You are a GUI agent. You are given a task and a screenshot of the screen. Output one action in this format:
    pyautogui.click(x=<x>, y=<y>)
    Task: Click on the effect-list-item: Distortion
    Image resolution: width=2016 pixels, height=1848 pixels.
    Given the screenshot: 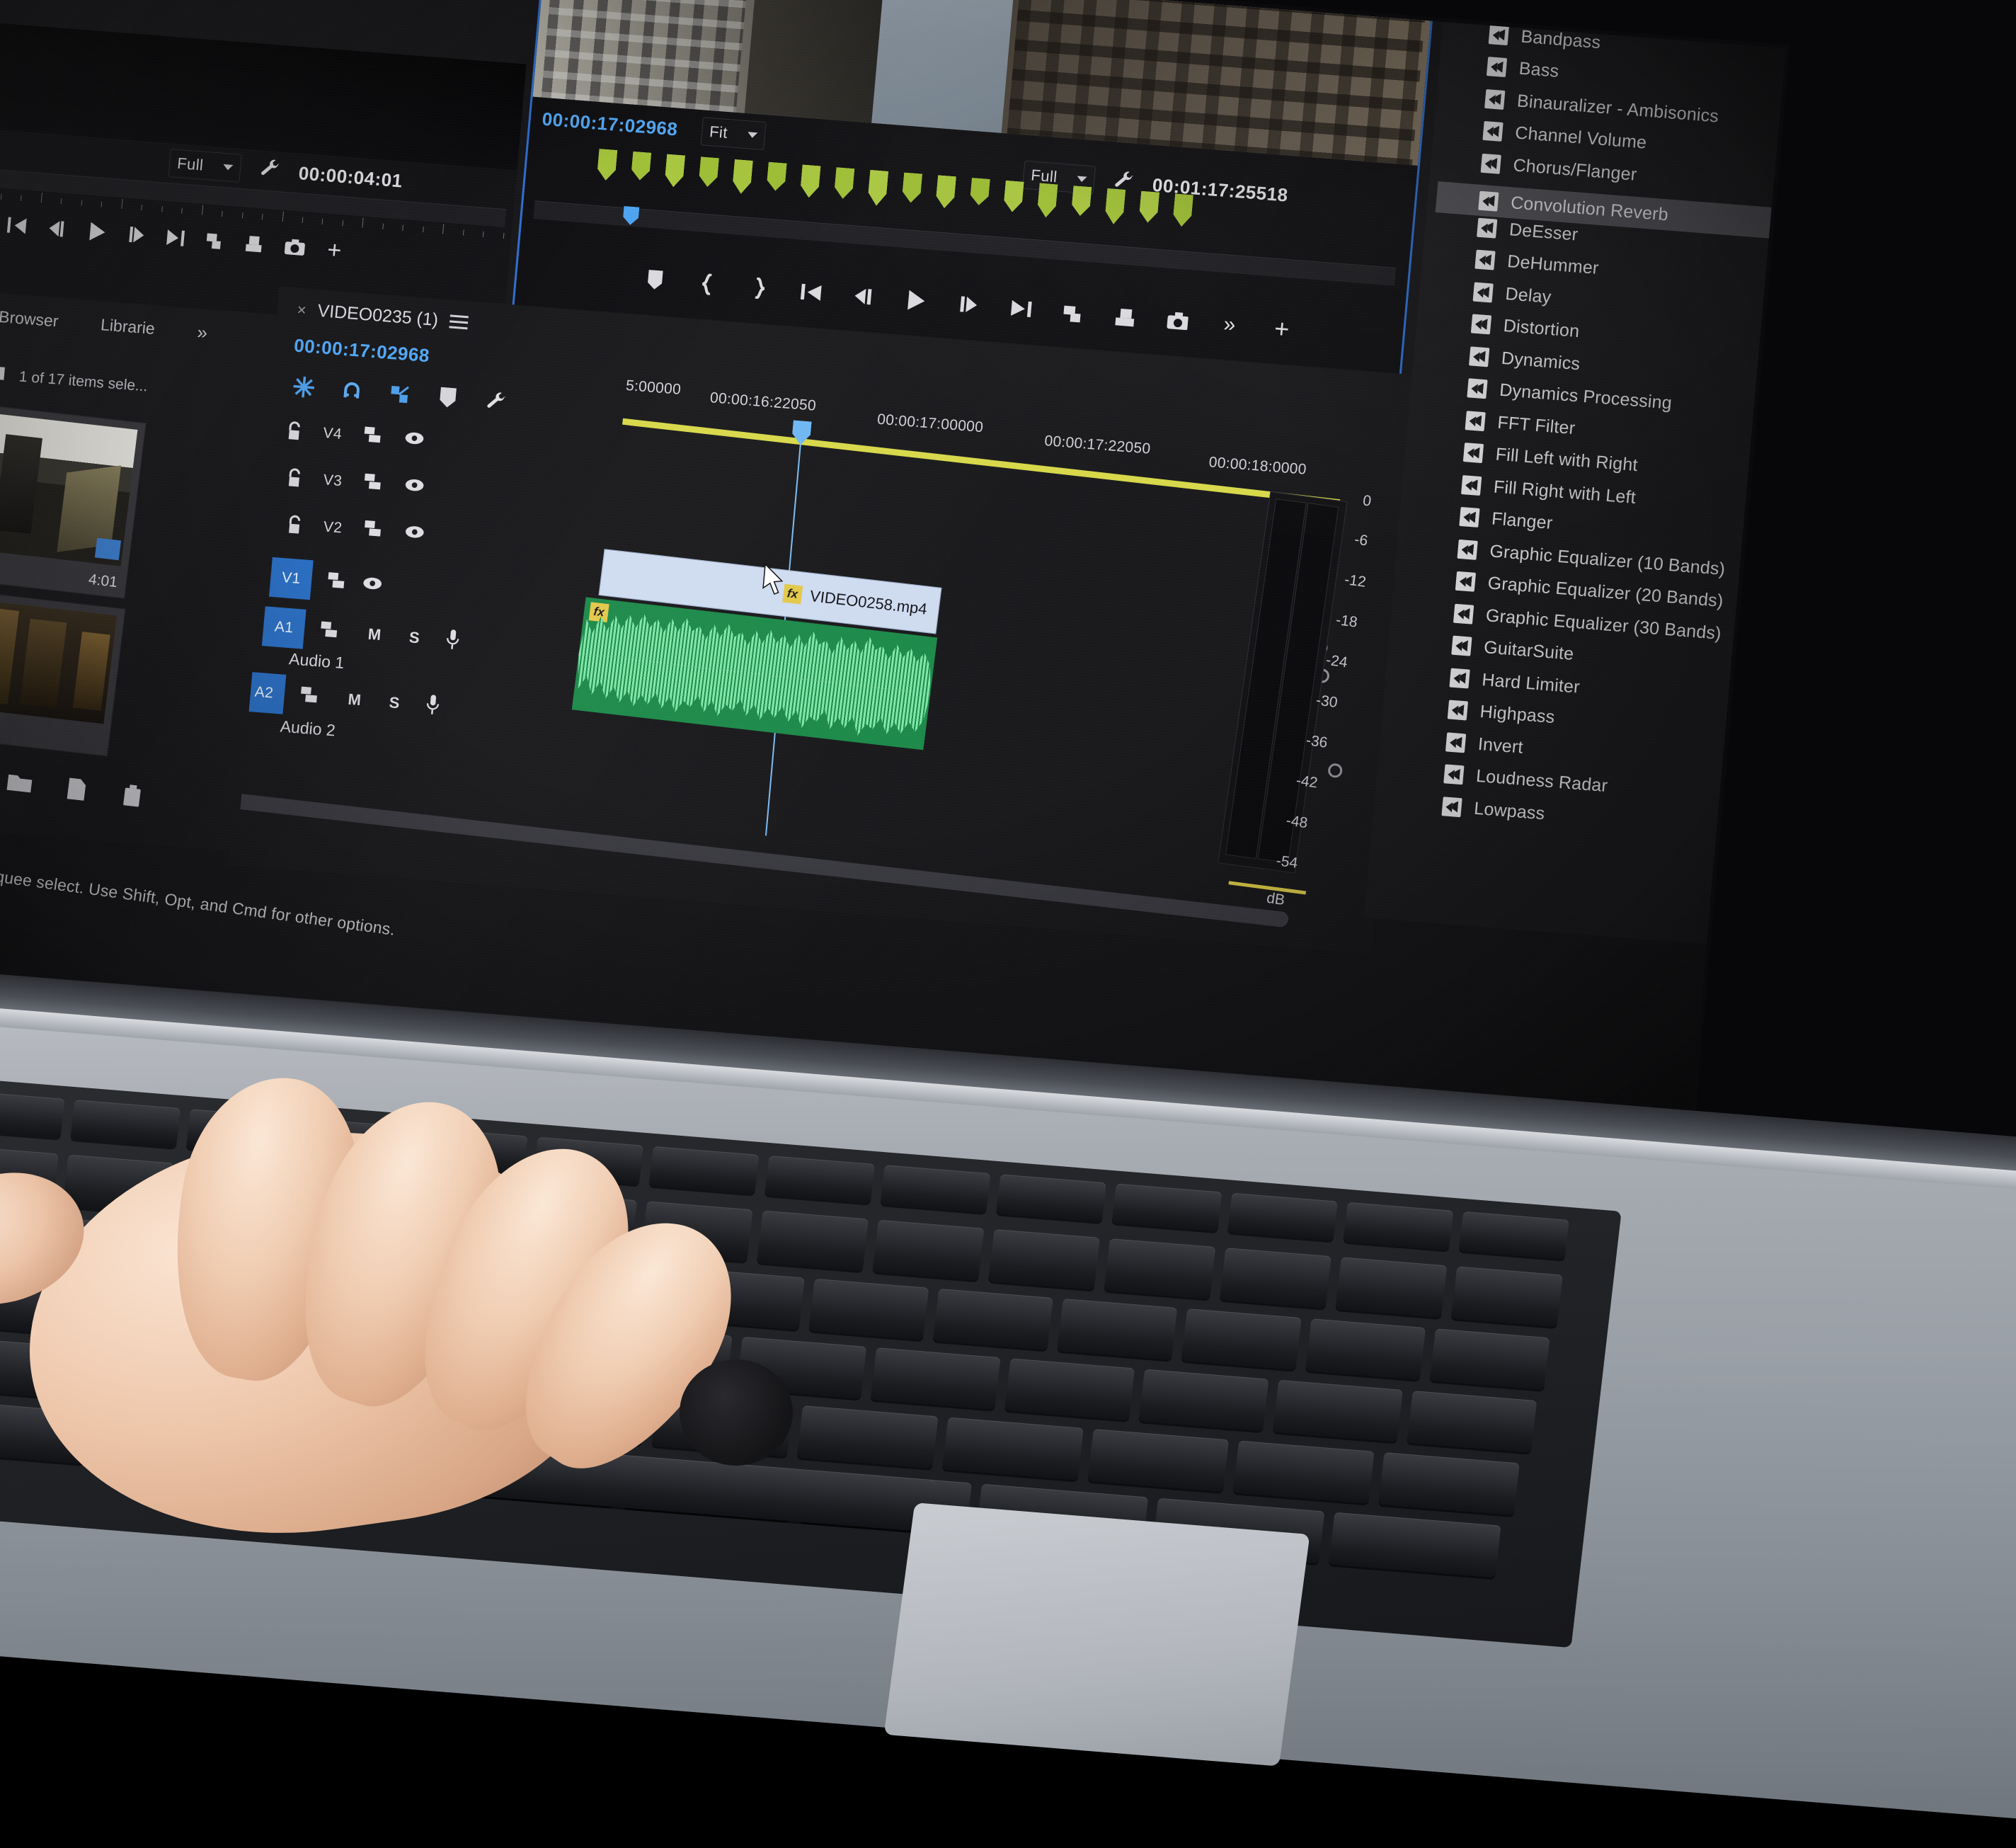 What is the action you would take?
    pyautogui.click(x=1526, y=328)
    